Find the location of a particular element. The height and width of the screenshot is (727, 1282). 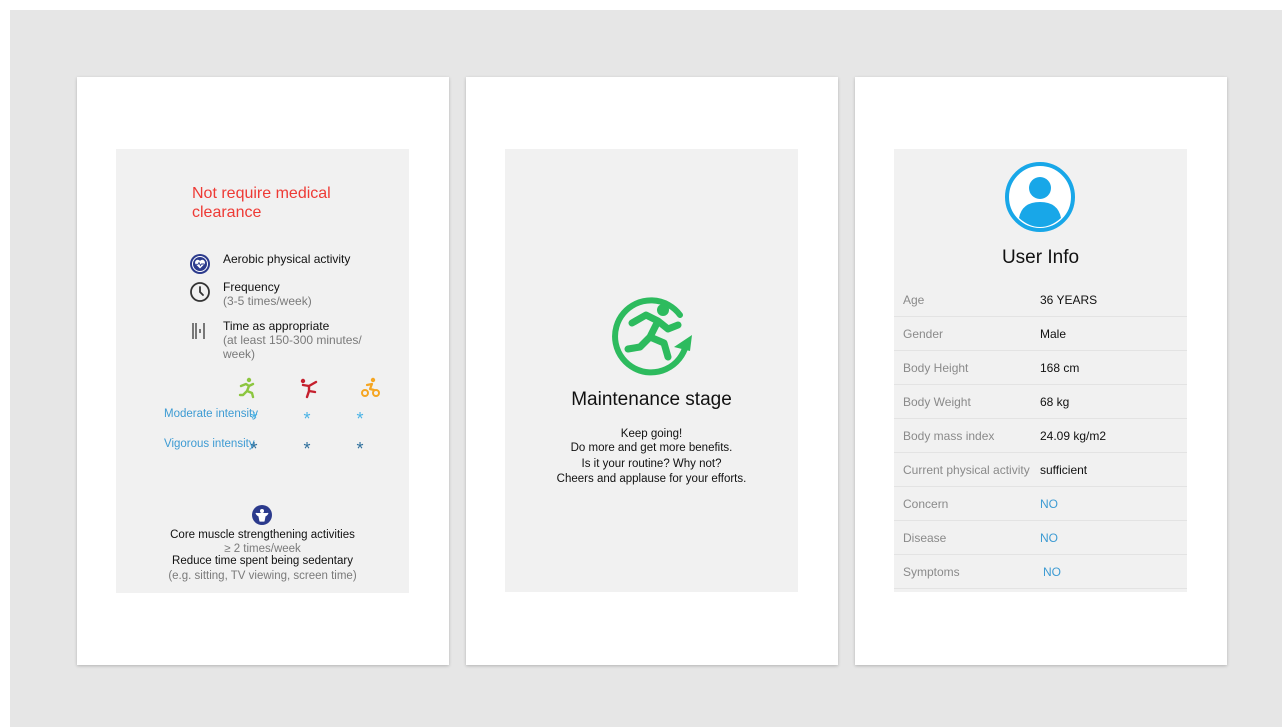

vigorous-star-running: * is located at coordinates (254, 449).